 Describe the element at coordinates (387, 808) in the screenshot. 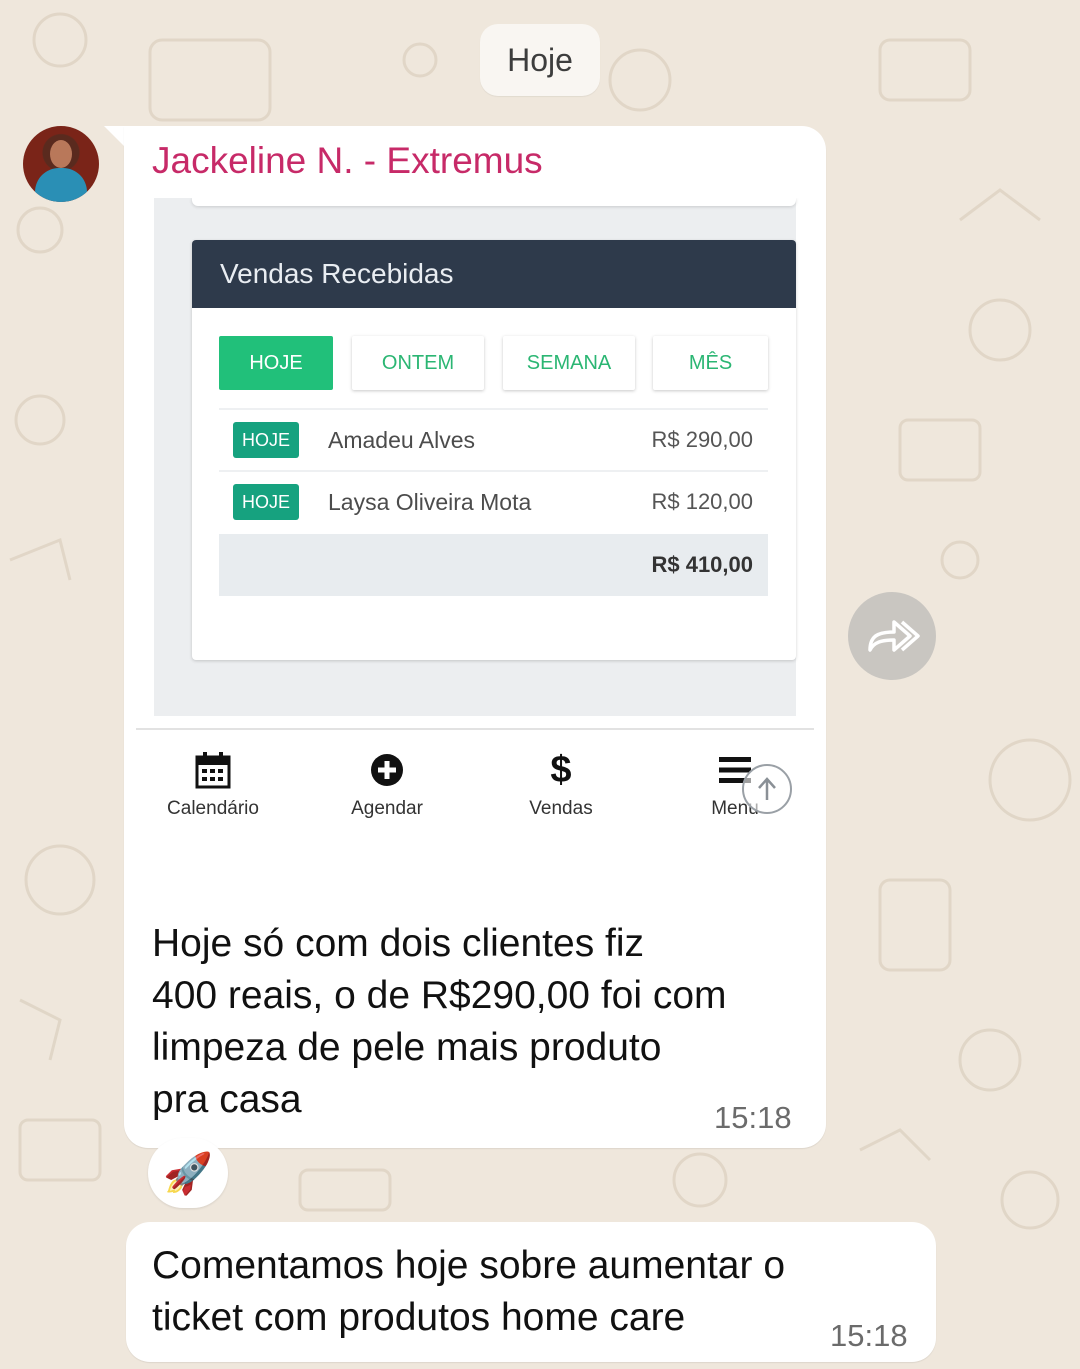

I see `nav-label: Agendar` at that location.